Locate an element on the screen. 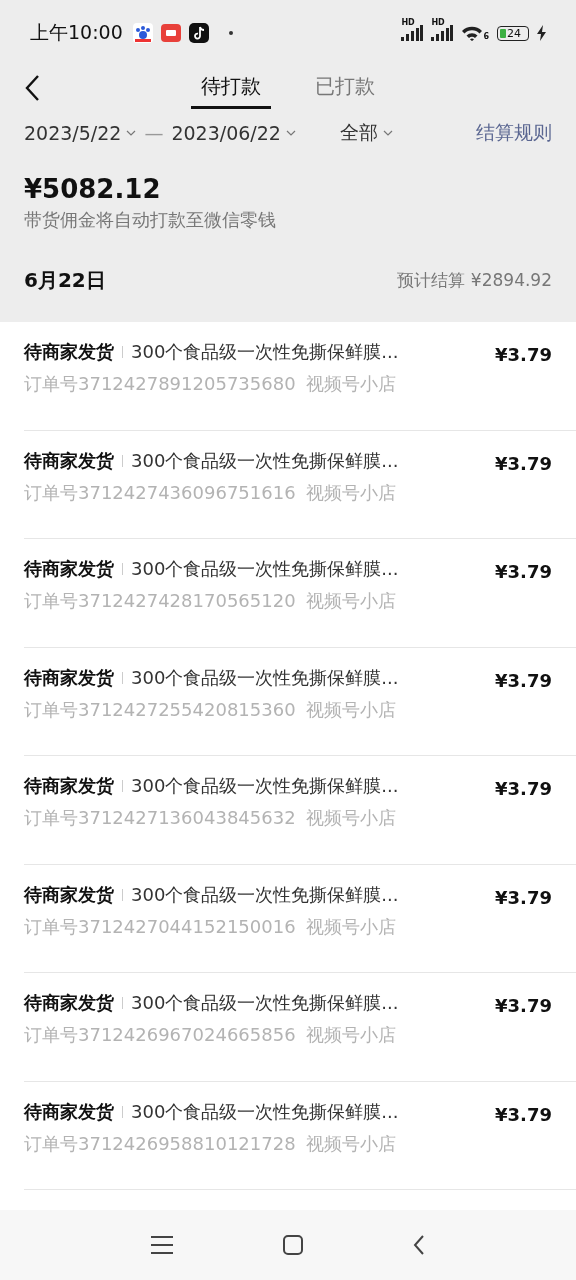 The width and height of the screenshot is (576, 1280). notification-dot-icon is located at coordinates (230, 33).